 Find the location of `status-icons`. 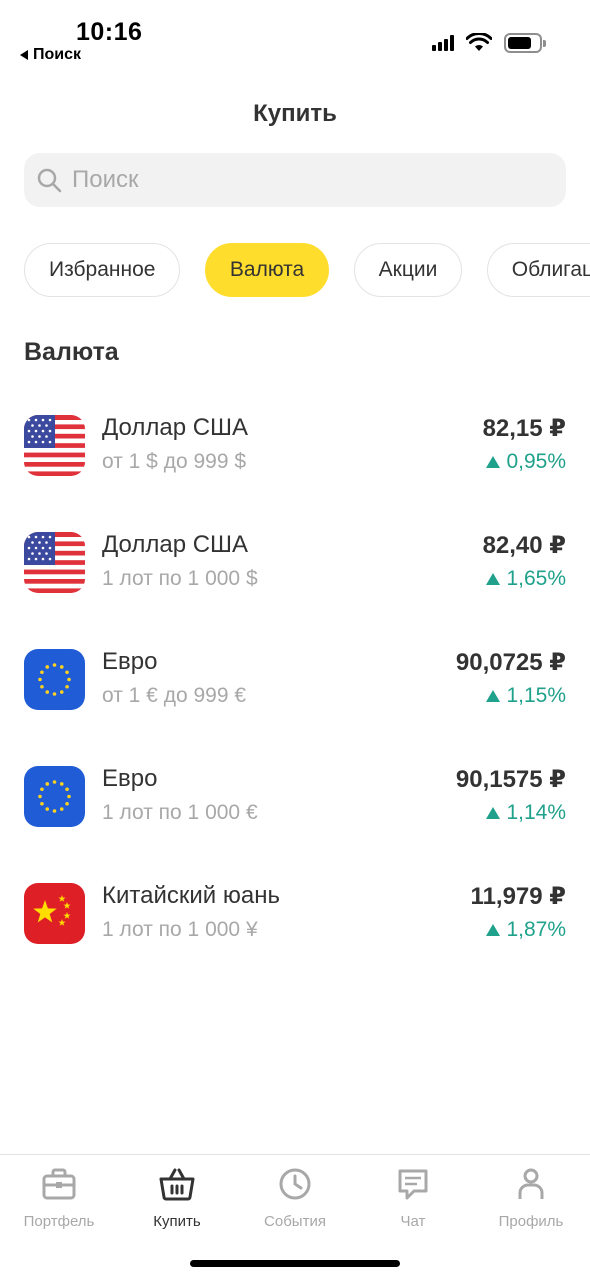

status-icons is located at coordinates (489, 43).